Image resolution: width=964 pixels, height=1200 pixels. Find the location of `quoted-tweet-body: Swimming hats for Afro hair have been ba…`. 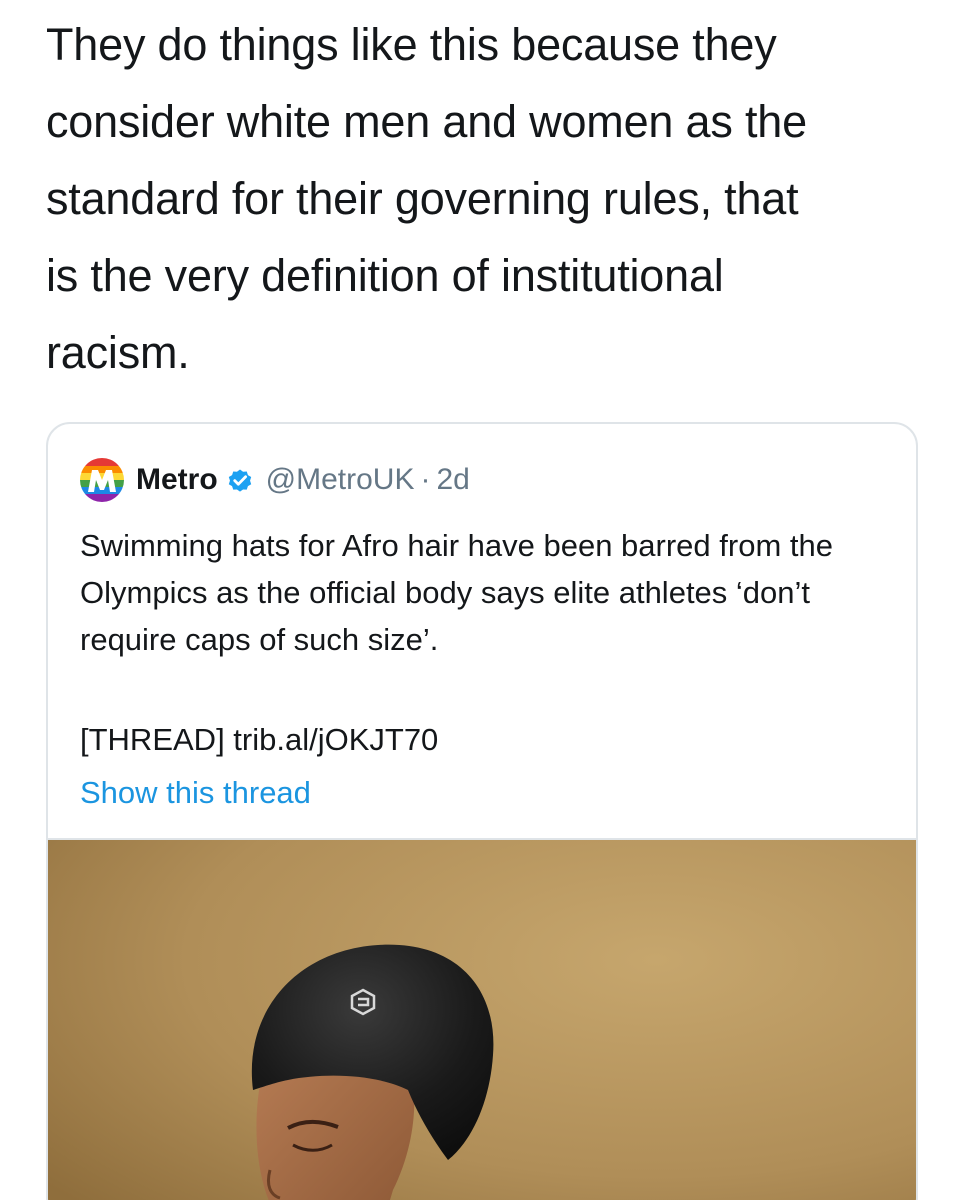

quoted-tweet-body: Swimming hats for Afro hair have been ba… is located at coordinates (456, 592).